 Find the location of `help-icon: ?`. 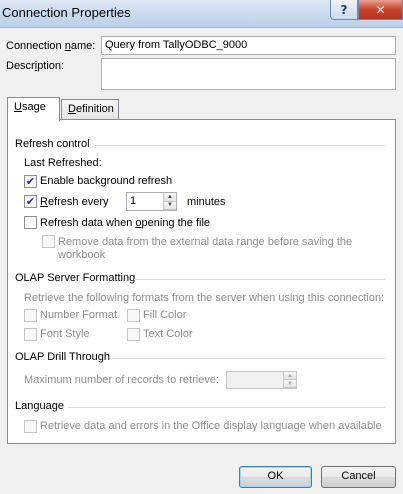

help-icon: ? is located at coordinates (344, 9).